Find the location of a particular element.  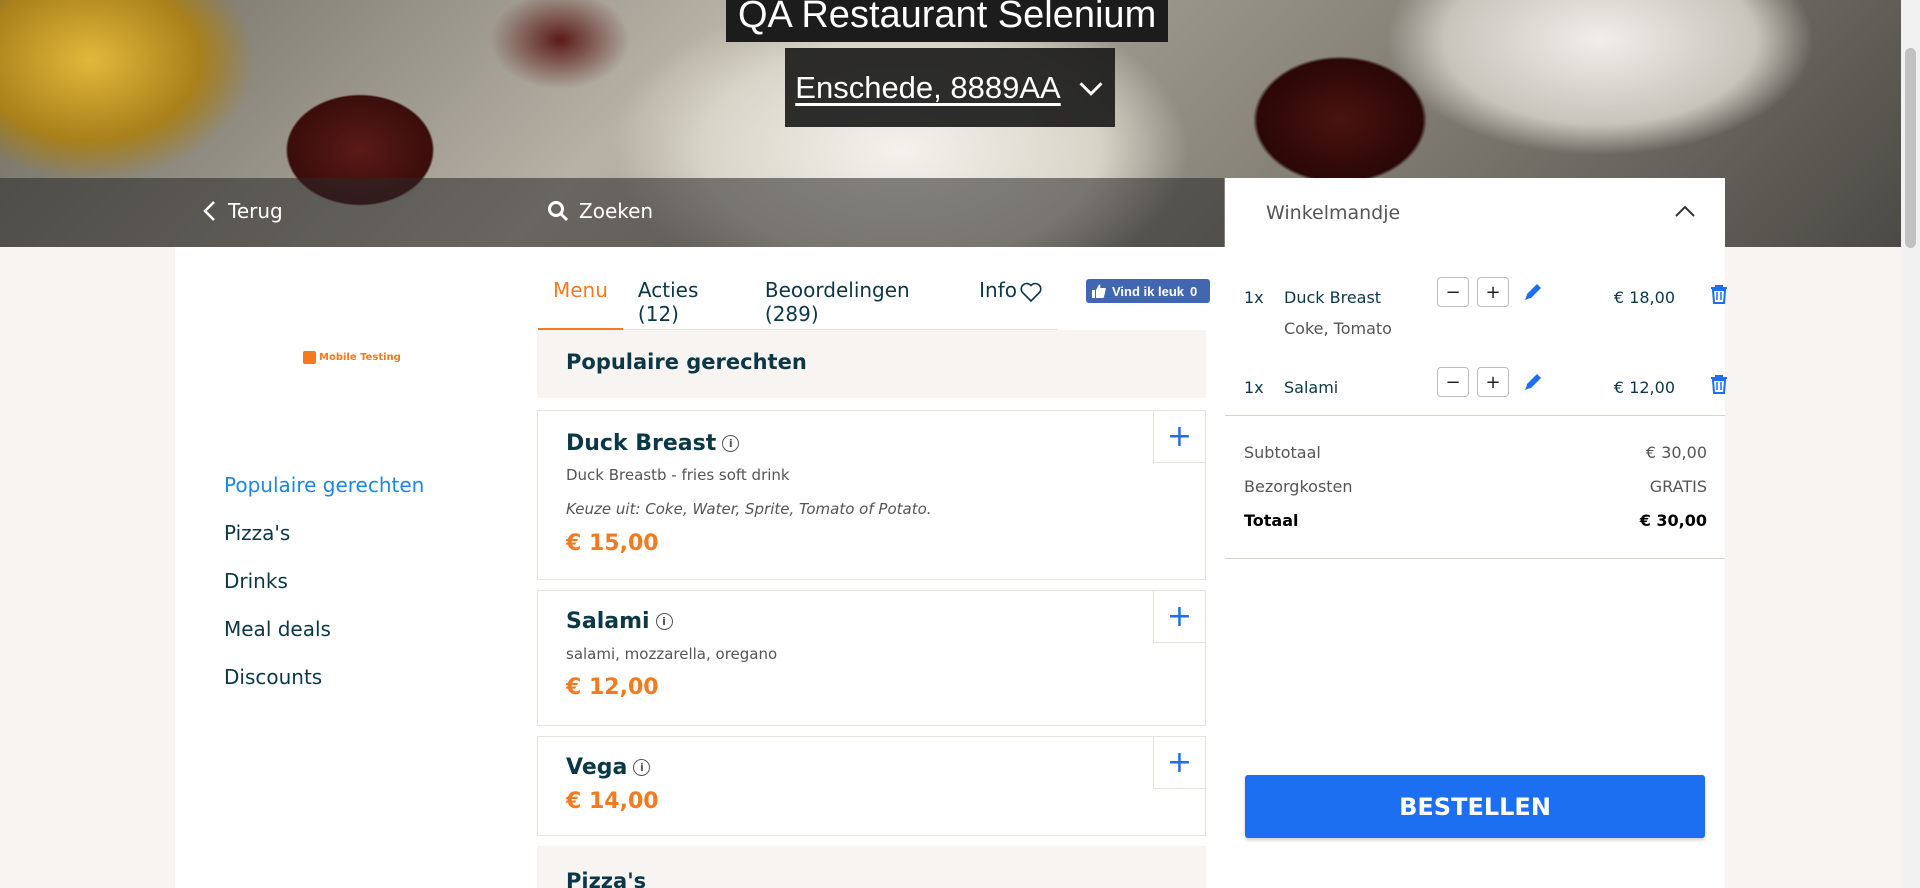

page-scrollbar is located at coordinates (1910, 444).